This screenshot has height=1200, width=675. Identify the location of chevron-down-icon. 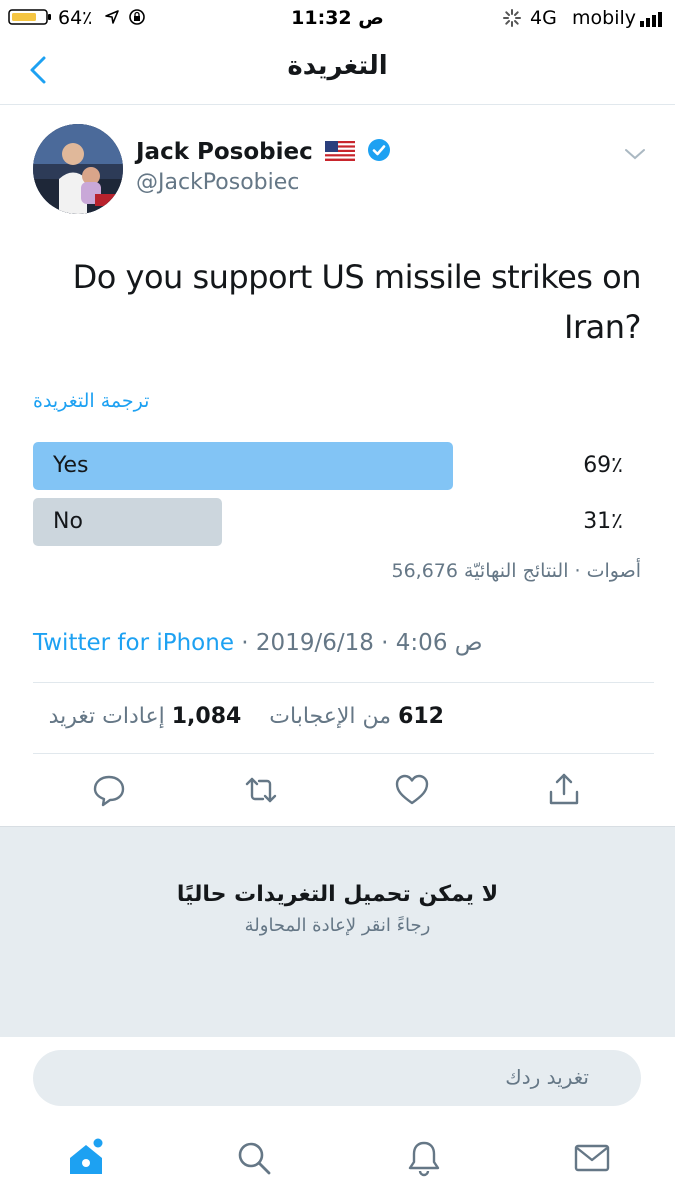
(635, 154).